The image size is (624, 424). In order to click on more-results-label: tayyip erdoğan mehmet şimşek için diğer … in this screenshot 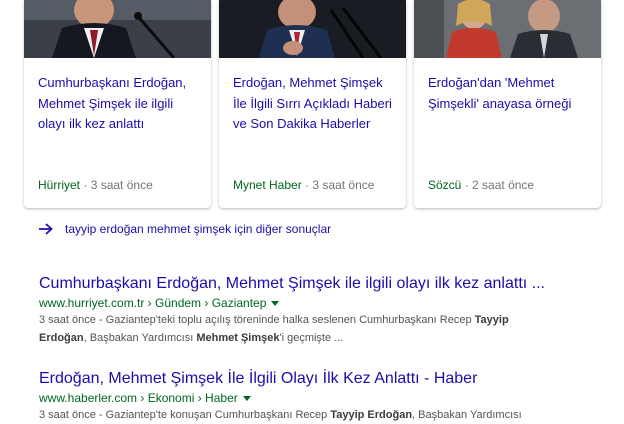, I will do `click(198, 229)`.